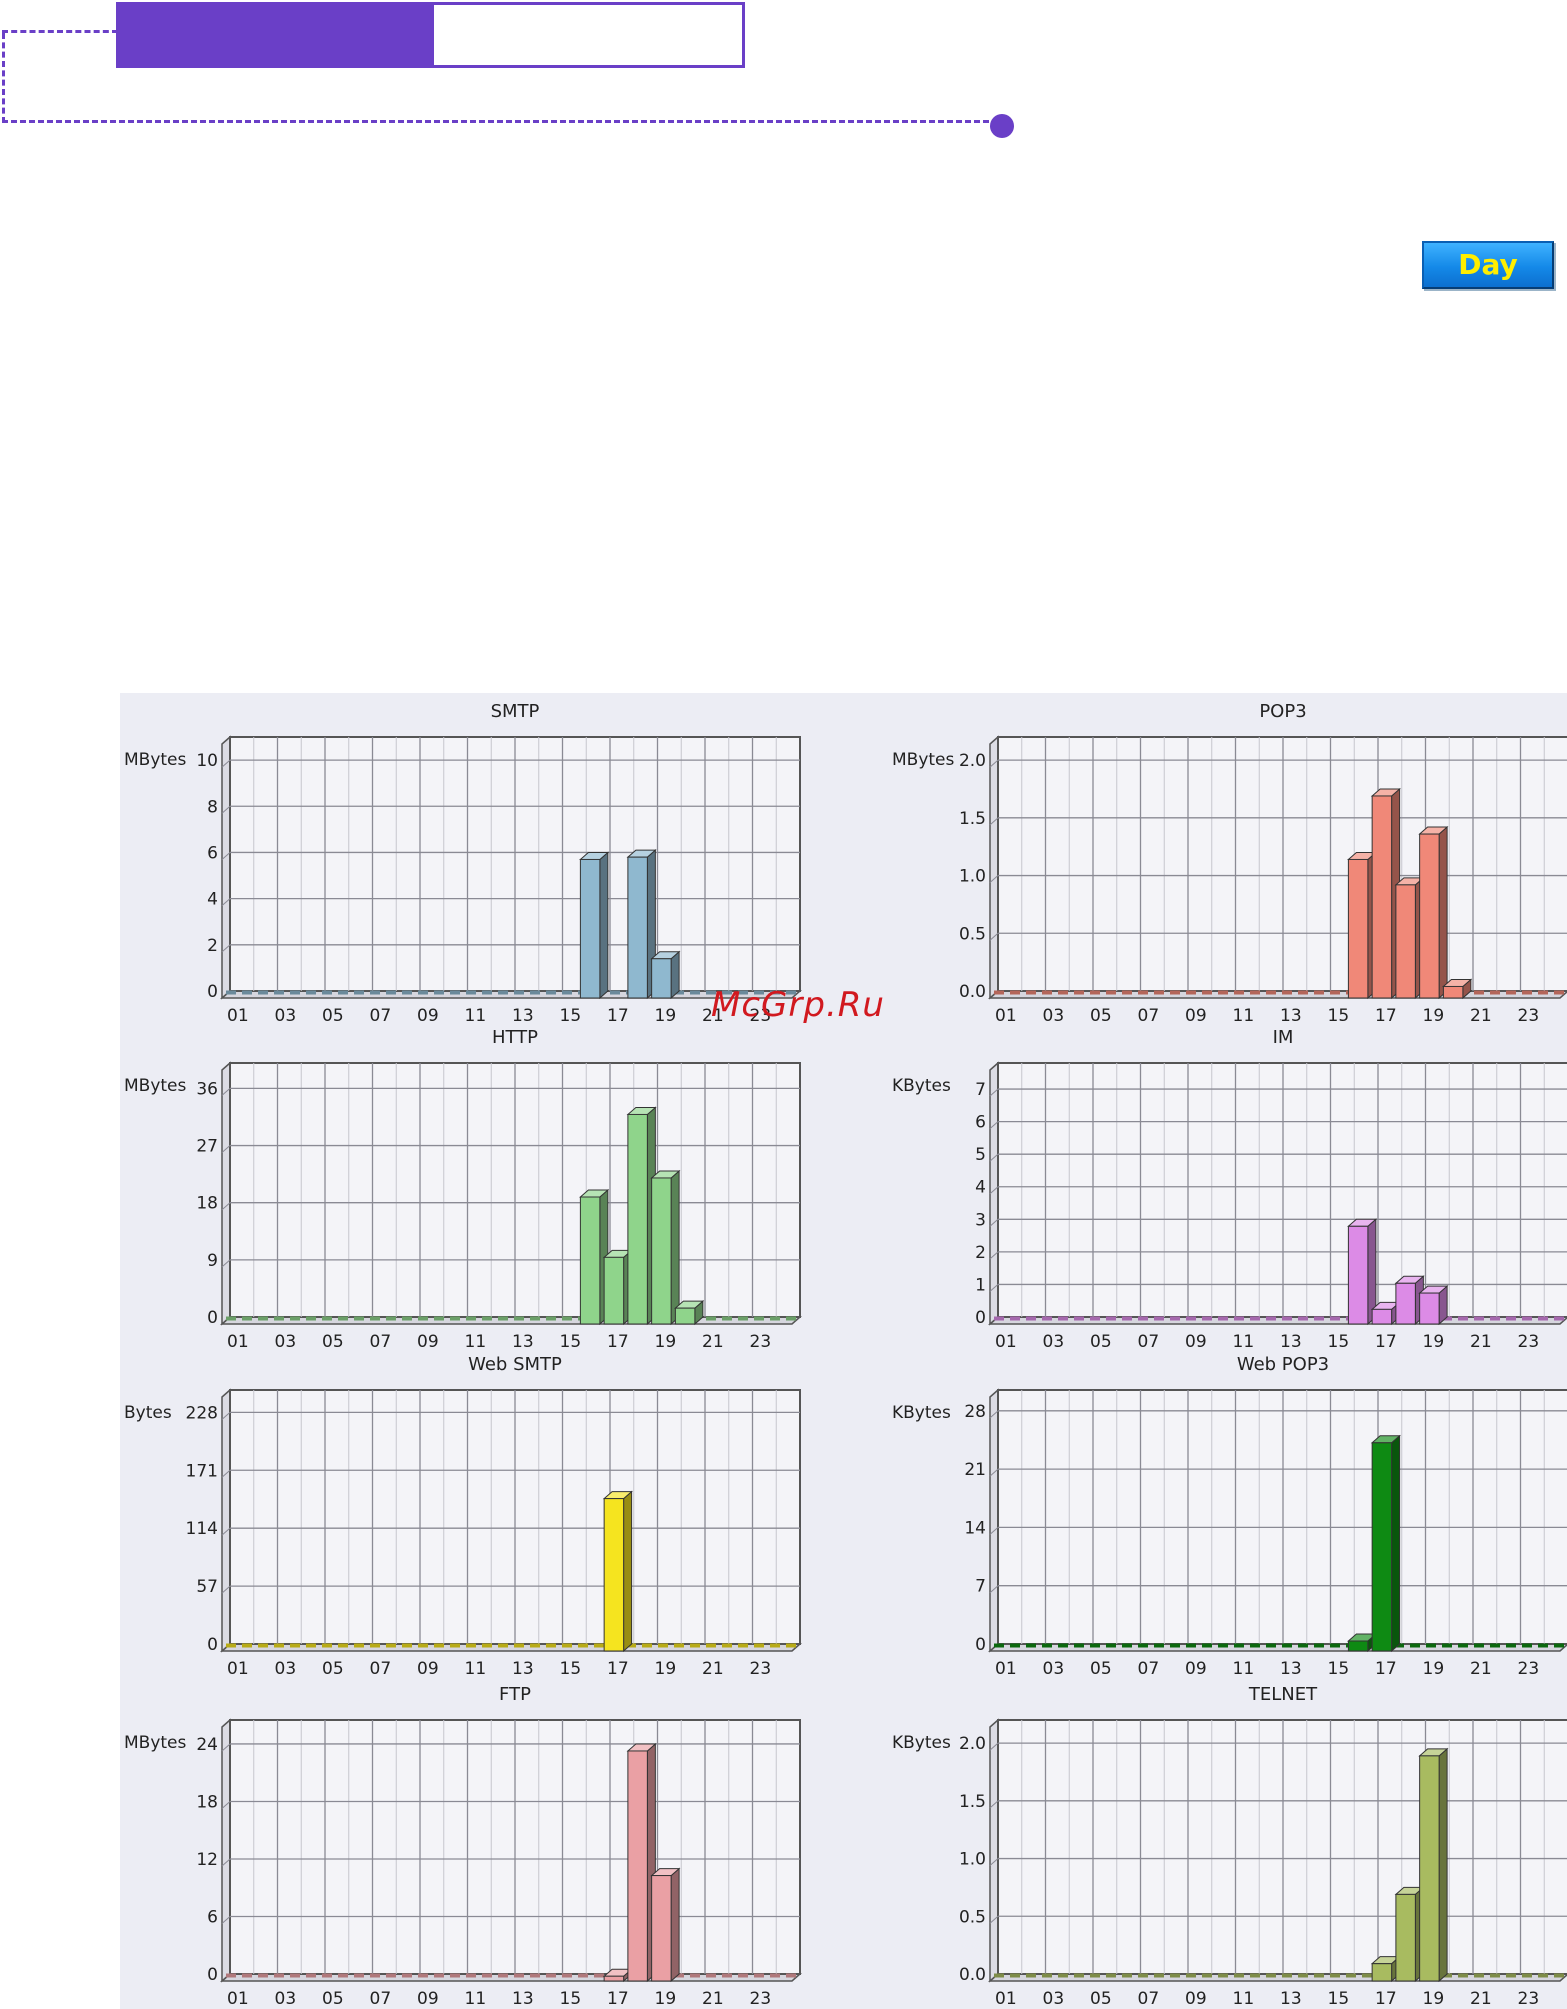 The height and width of the screenshot is (2009, 1567). I want to click on y-tick-label: 9, so click(212, 1261).